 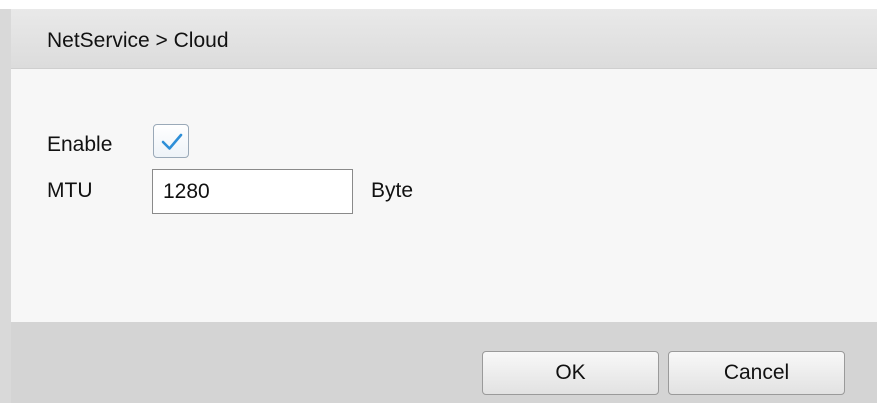 I want to click on check-icon, so click(x=172, y=141).